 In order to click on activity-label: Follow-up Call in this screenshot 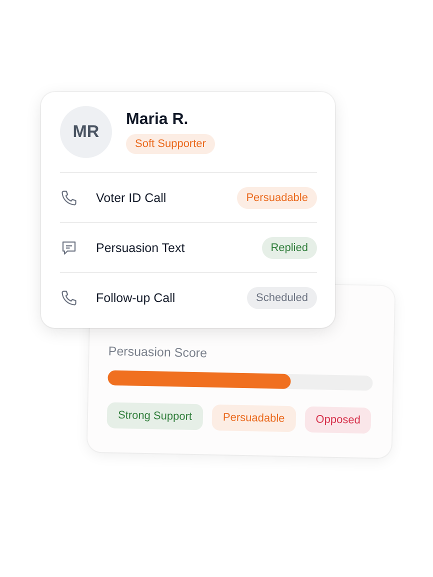, I will do `click(136, 297)`.